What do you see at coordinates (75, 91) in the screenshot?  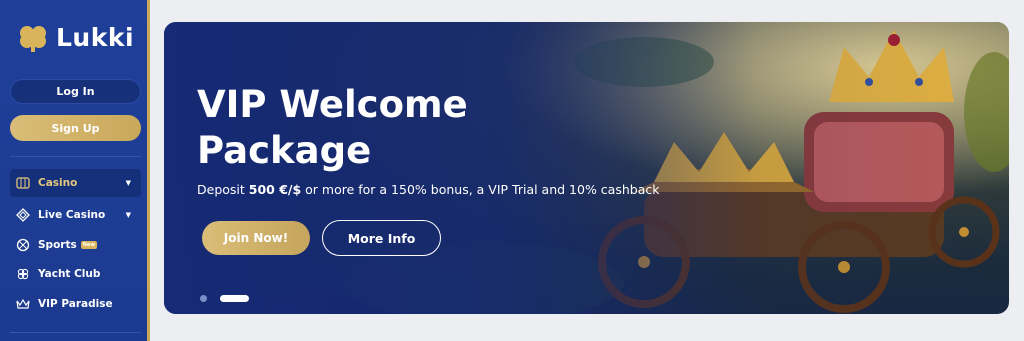 I see `login-button: Log In` at bounding box center [75, 91].